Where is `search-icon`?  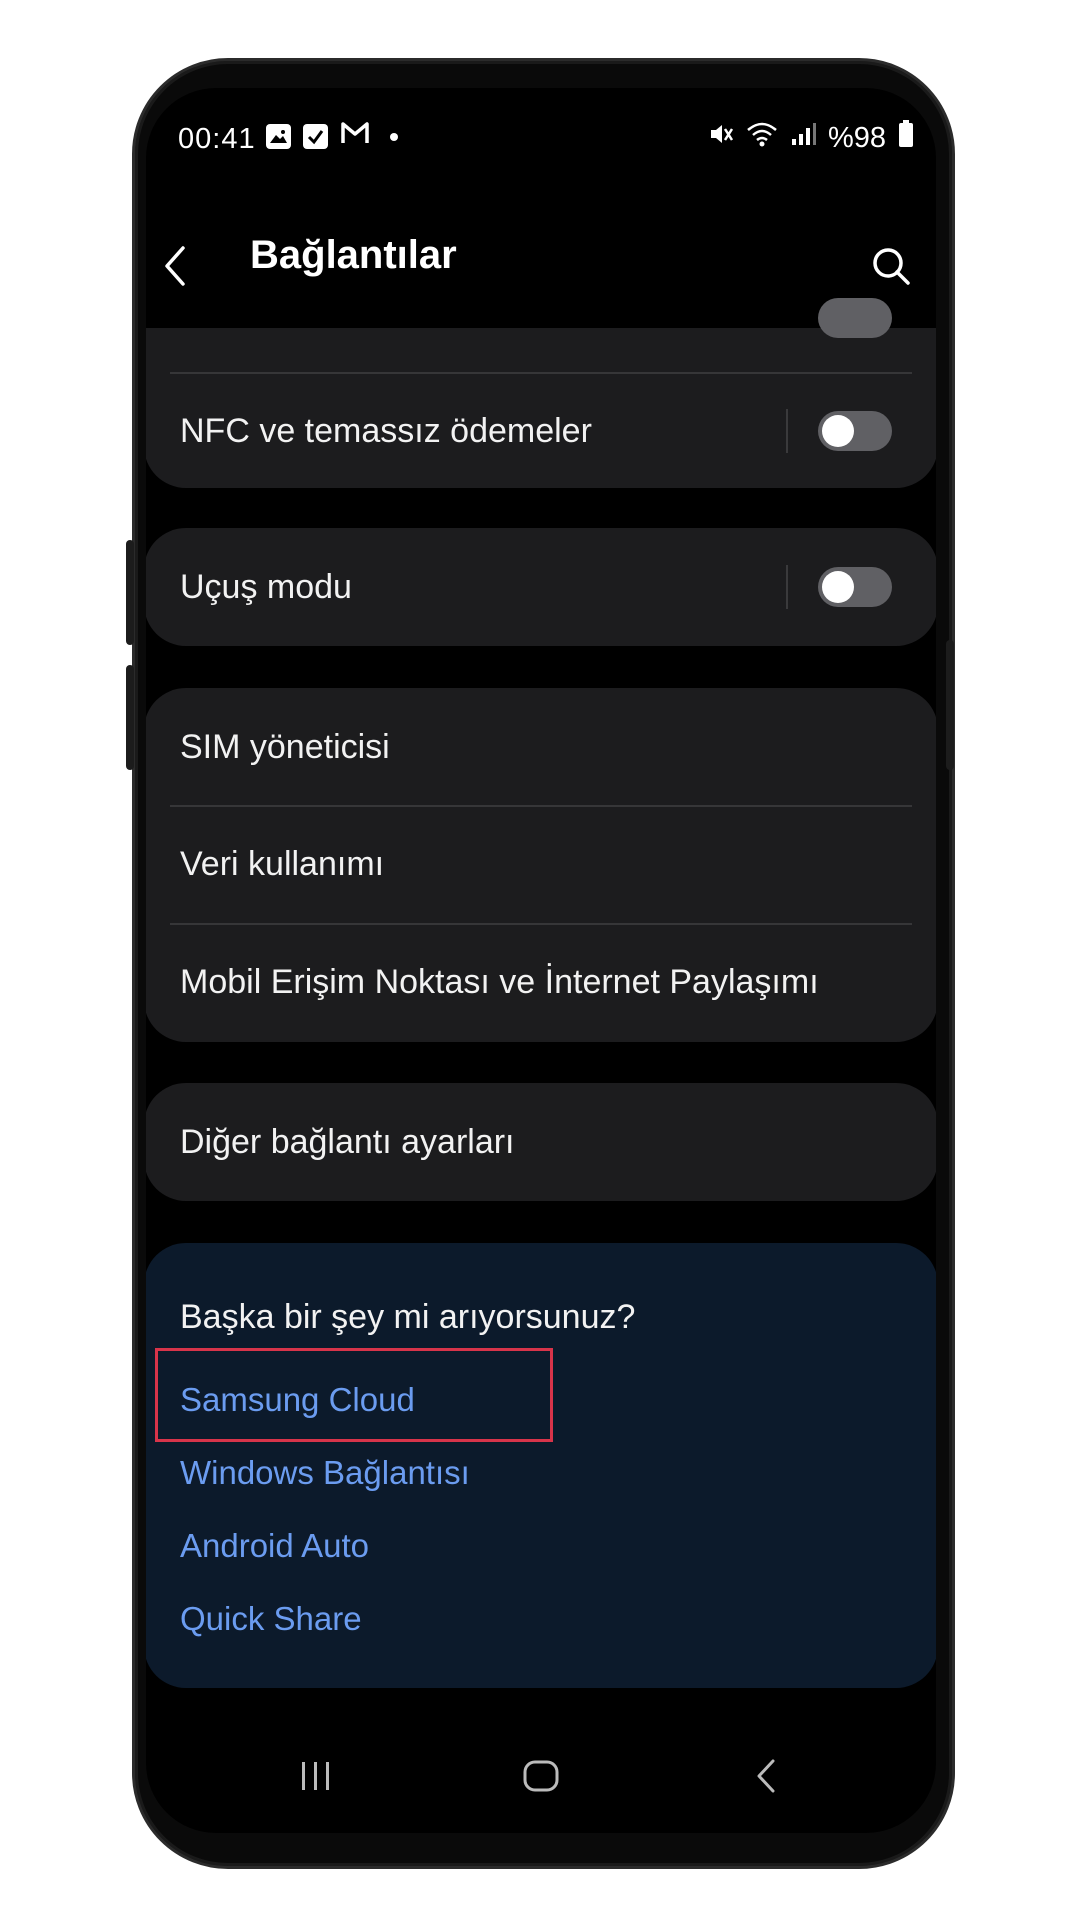
search-icon is located at coordinates (891, 268).